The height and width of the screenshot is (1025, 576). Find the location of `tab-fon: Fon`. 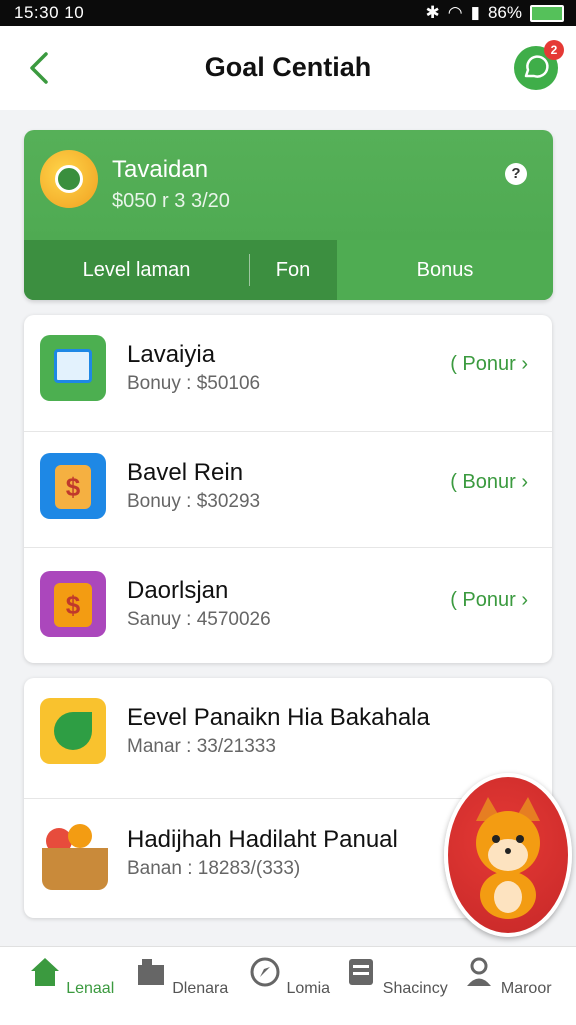

tab-fon: Fon is located at coordinates (293, 270).